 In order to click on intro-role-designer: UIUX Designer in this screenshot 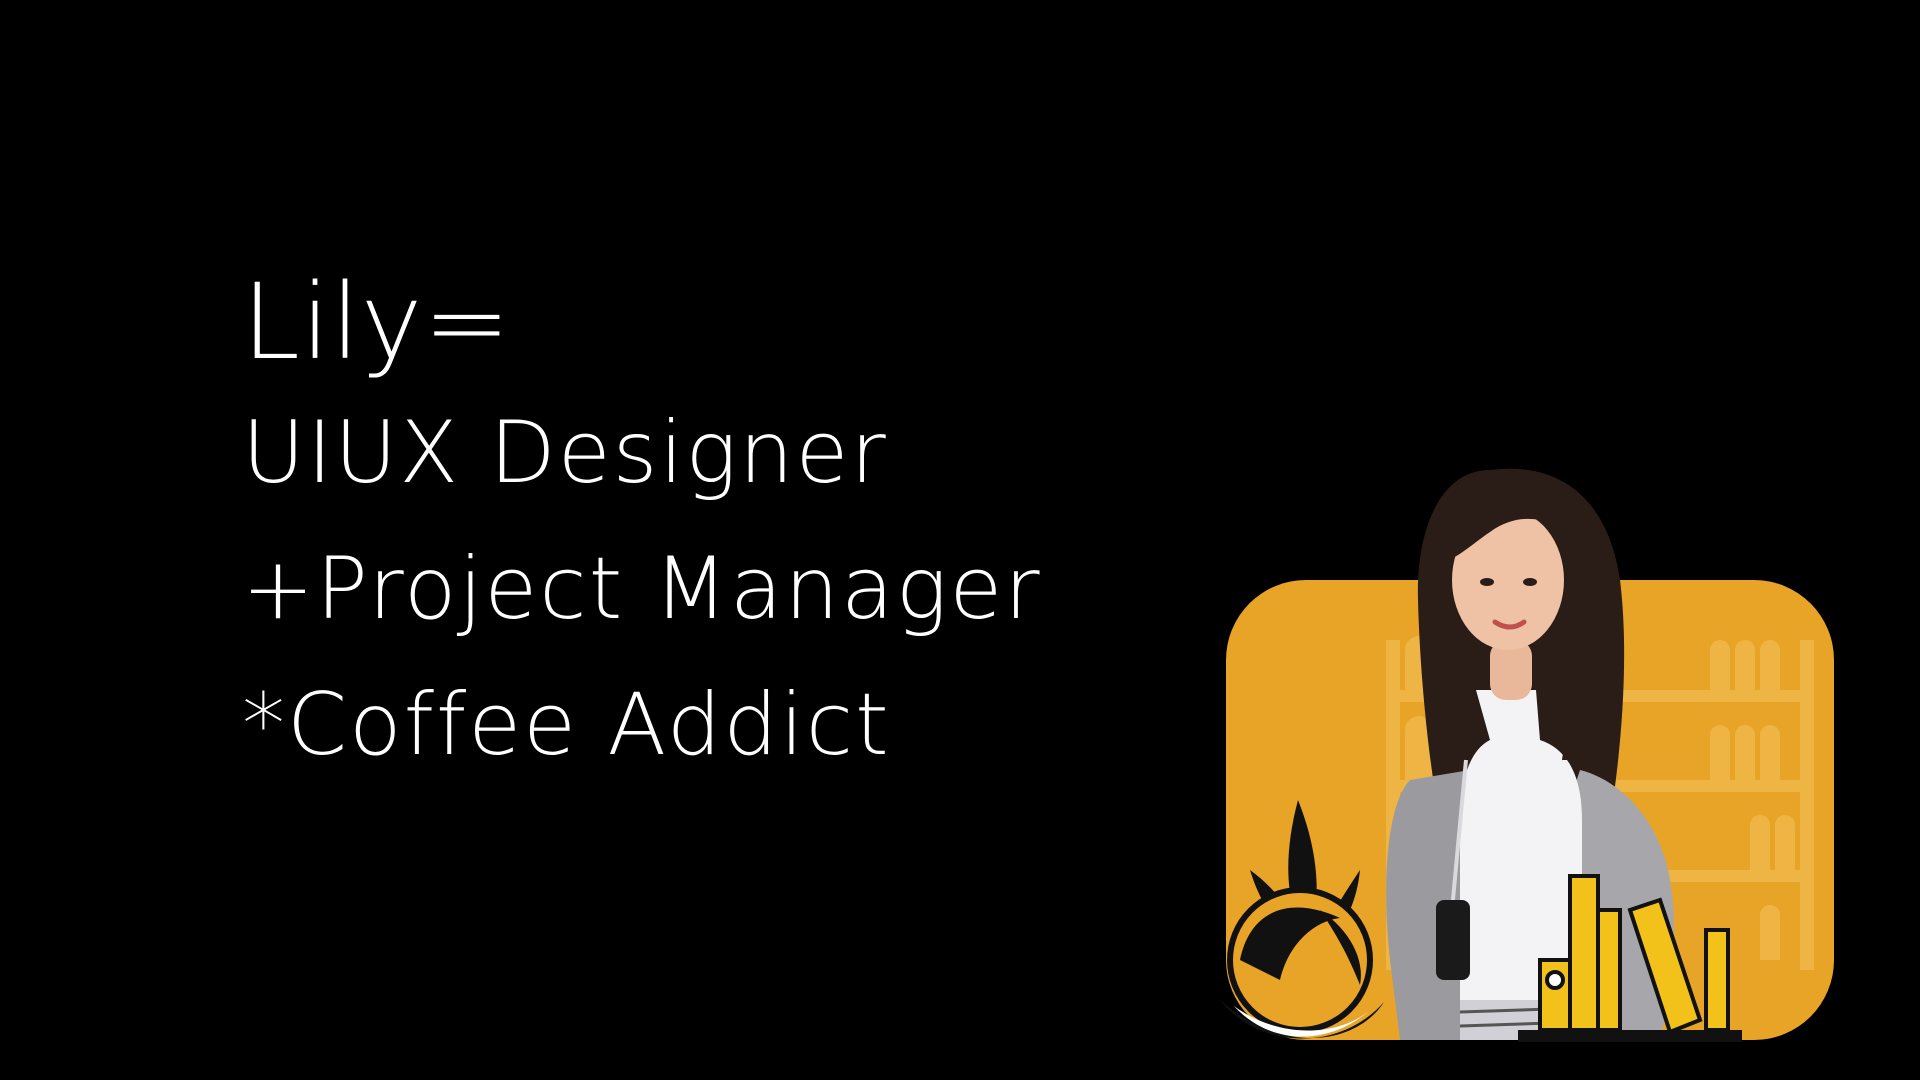, I will do `click(565, 453)`.